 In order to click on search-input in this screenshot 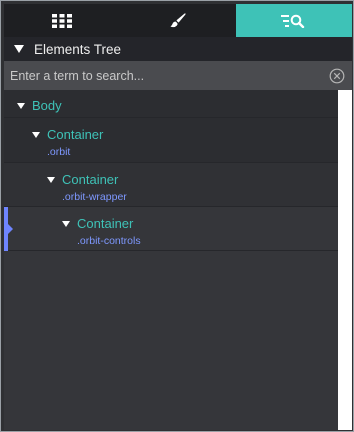, I will do `click(169, 75)`.